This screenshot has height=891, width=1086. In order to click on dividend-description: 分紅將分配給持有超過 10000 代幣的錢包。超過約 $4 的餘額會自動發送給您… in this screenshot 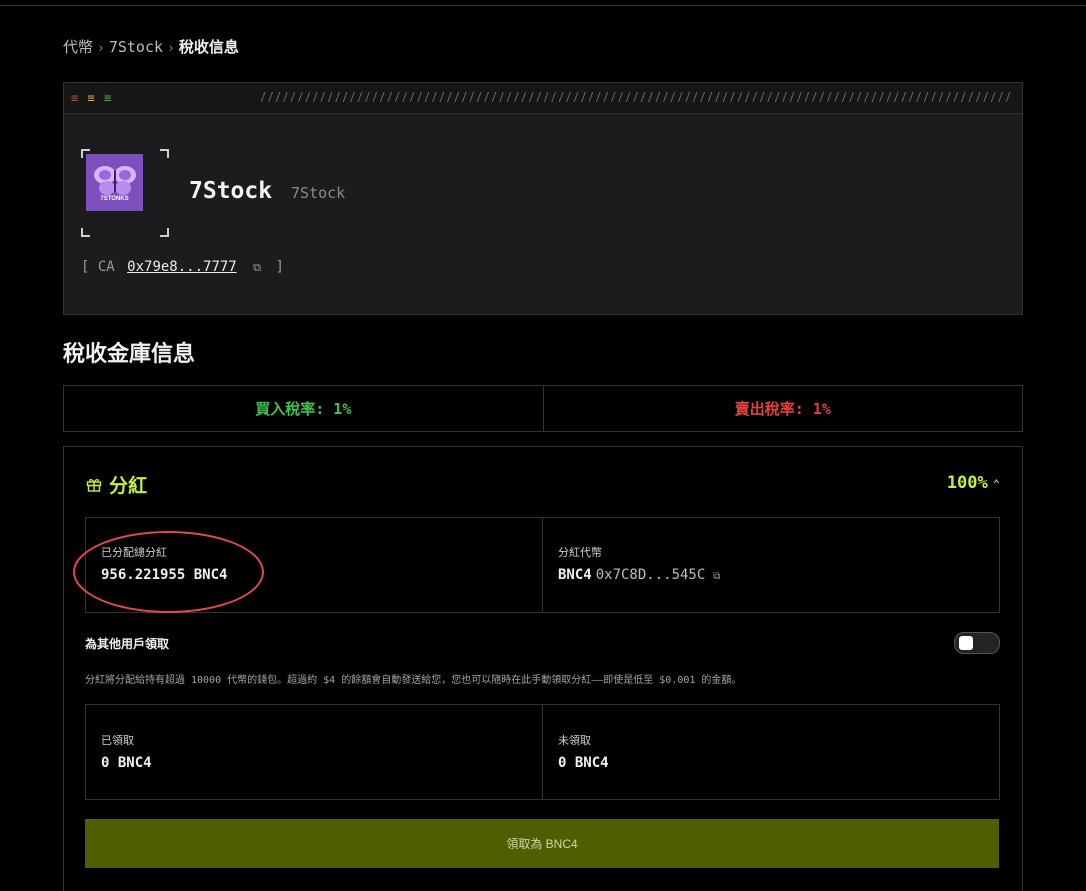, I will do `click(413, 680)`.